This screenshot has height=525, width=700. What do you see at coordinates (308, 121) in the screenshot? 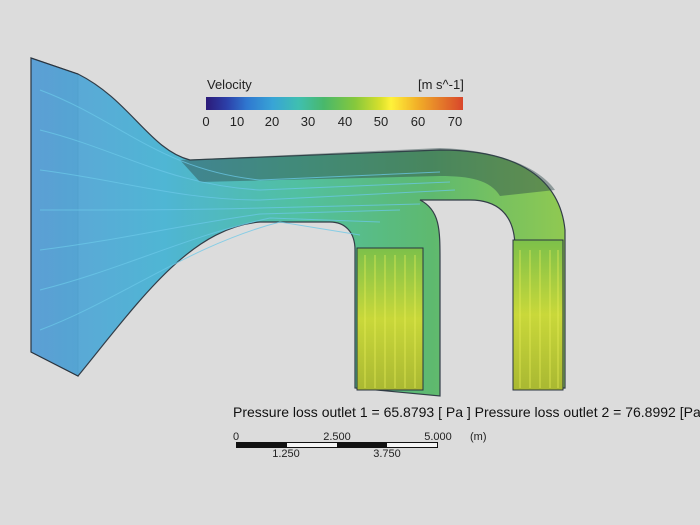
I see `legend-tick: 30` at bounding box center [308, 121].